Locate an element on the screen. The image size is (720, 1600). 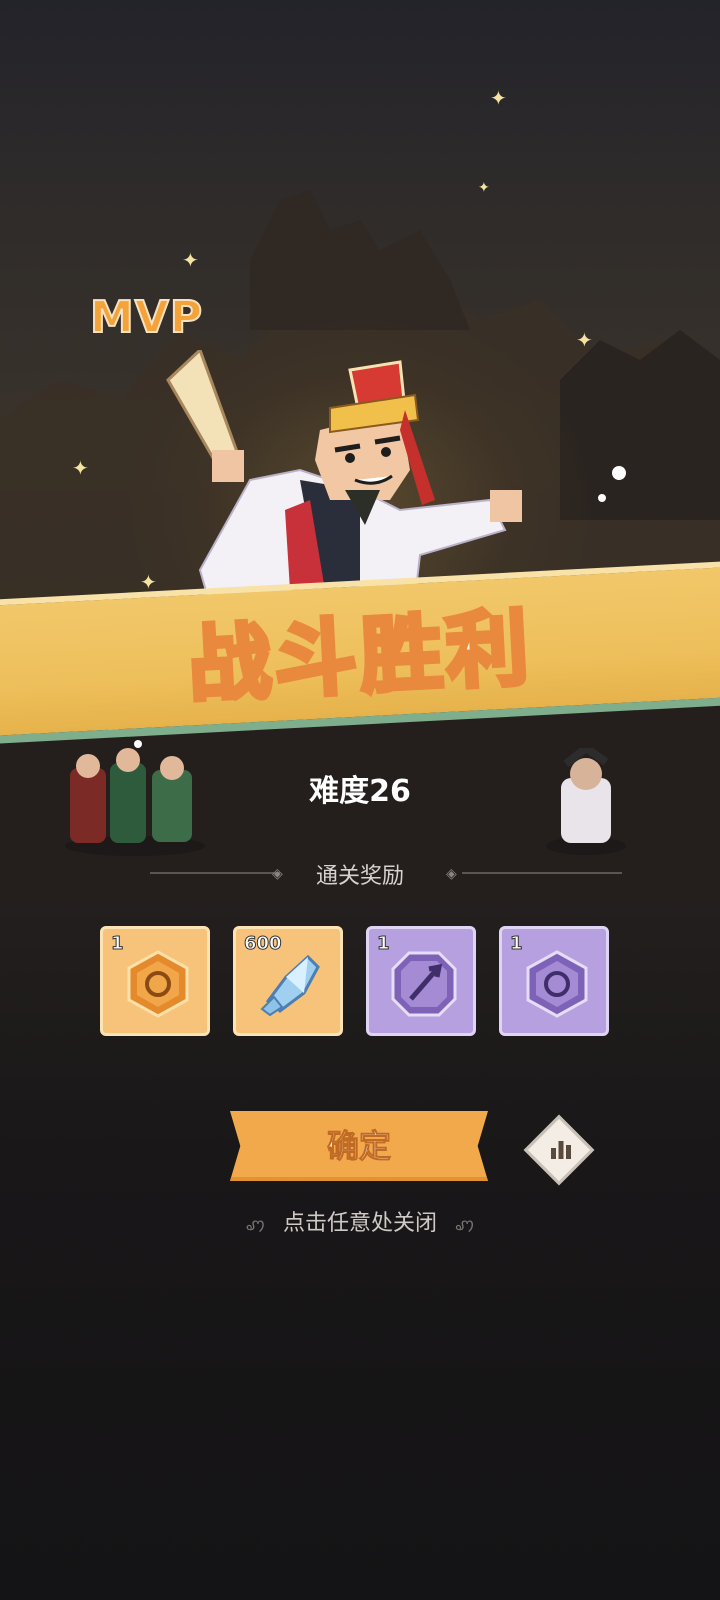
rewards-list: 1 600 1 1 is located at coordinates (360, 981).